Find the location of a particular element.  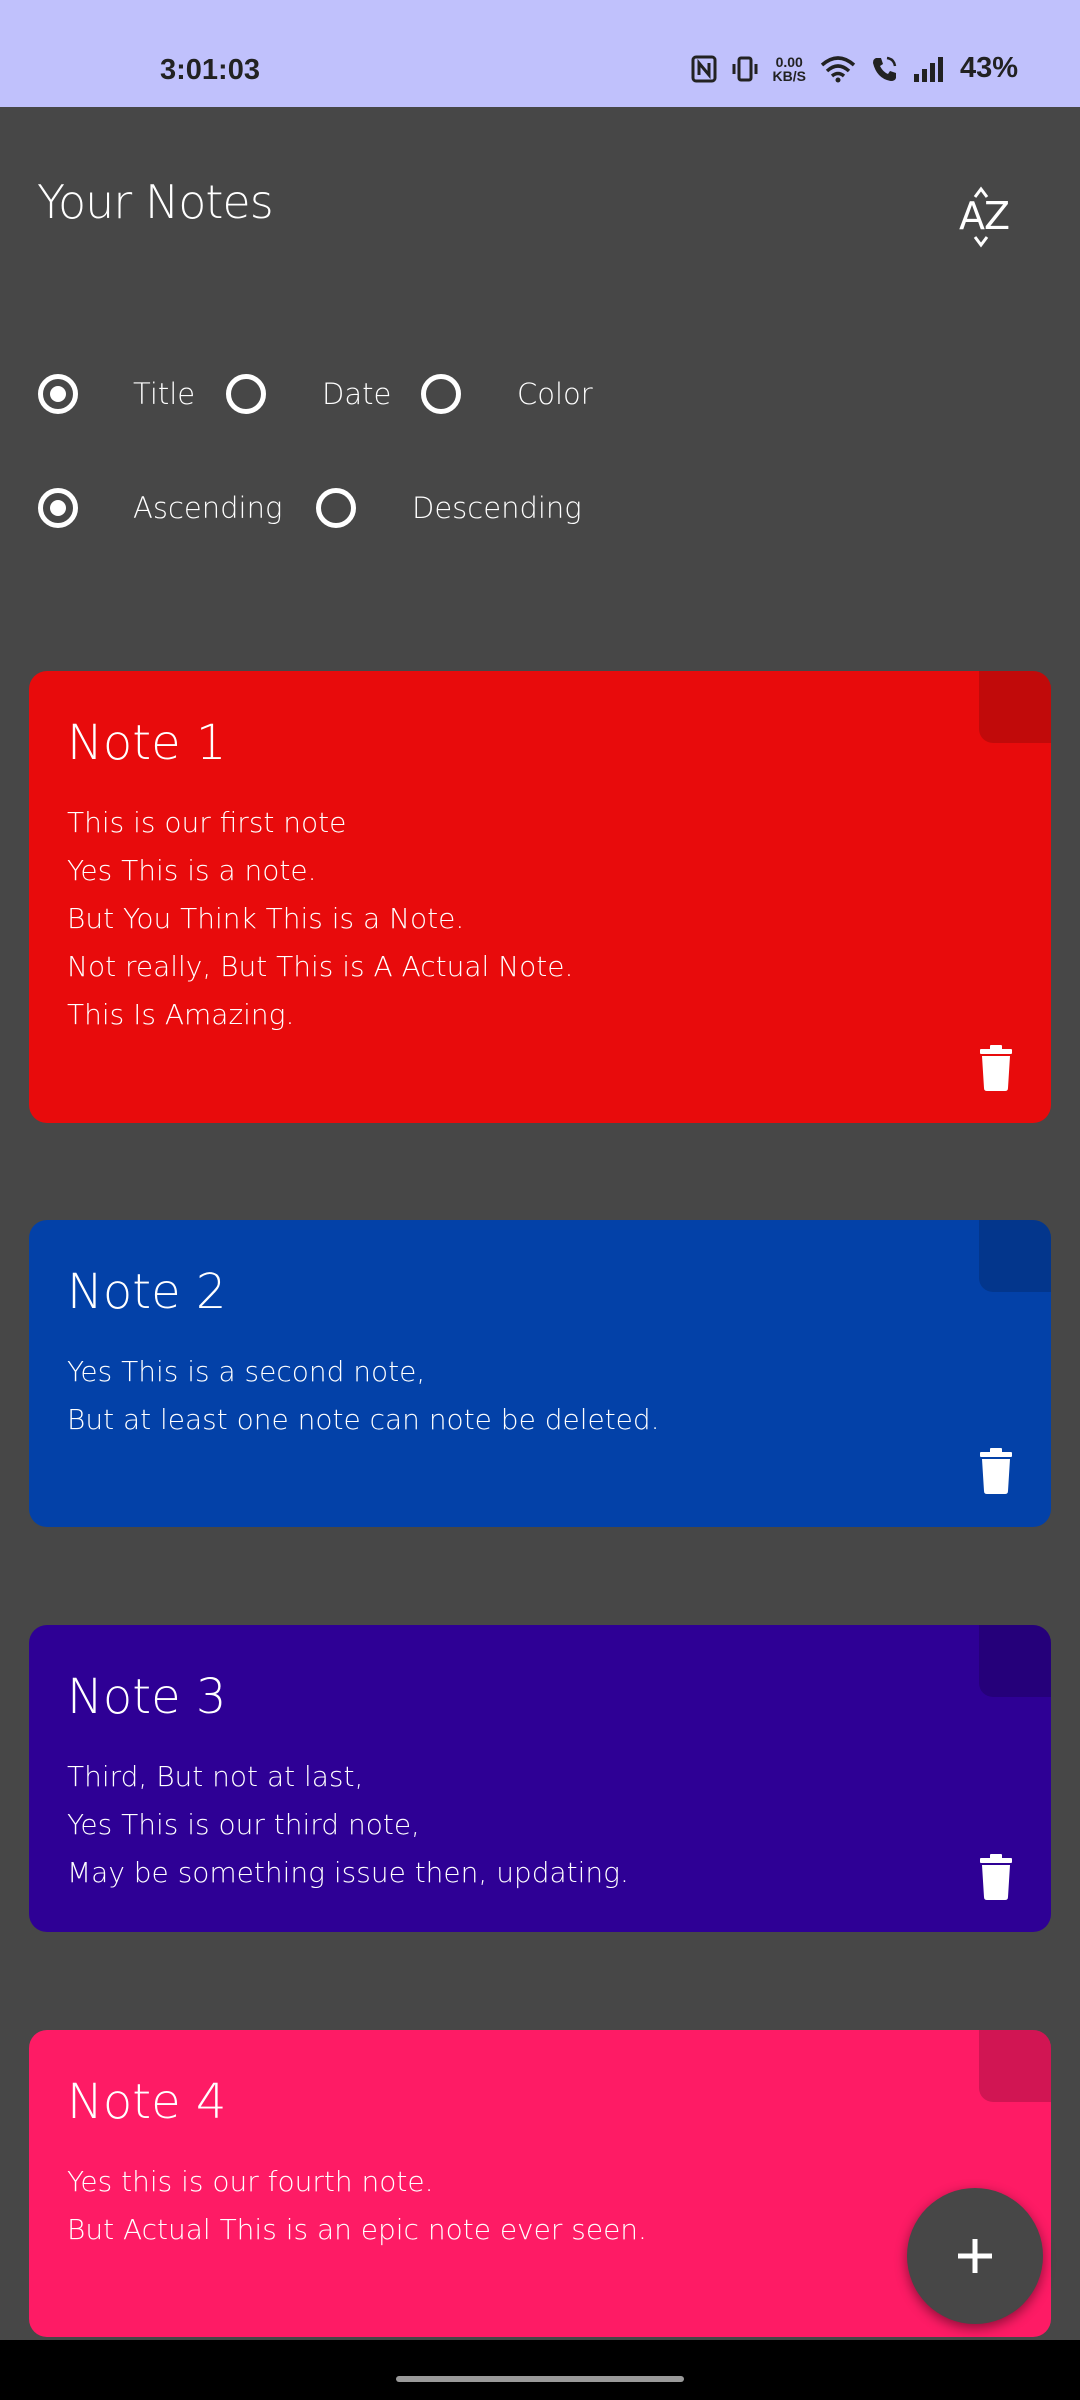

radio-color is located at coordinates (441, 394).